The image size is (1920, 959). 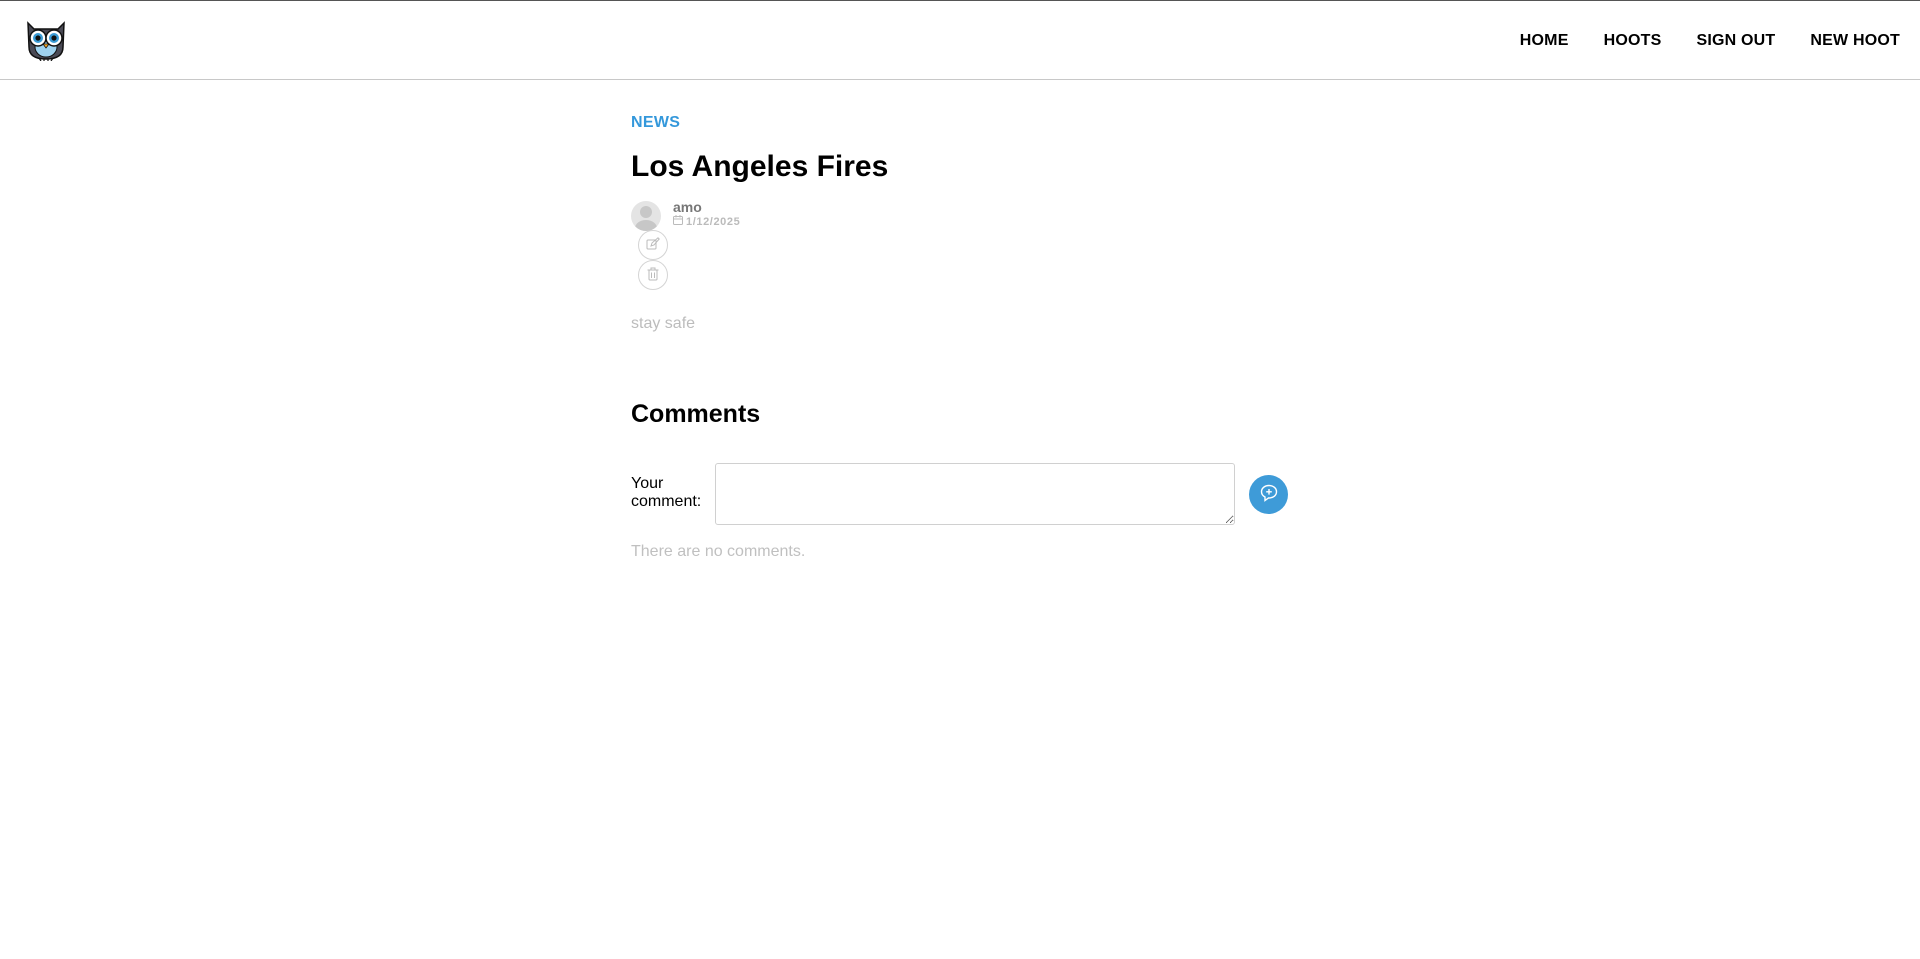 I want to click on add-comment-icon, so click(x=1269, y=494).